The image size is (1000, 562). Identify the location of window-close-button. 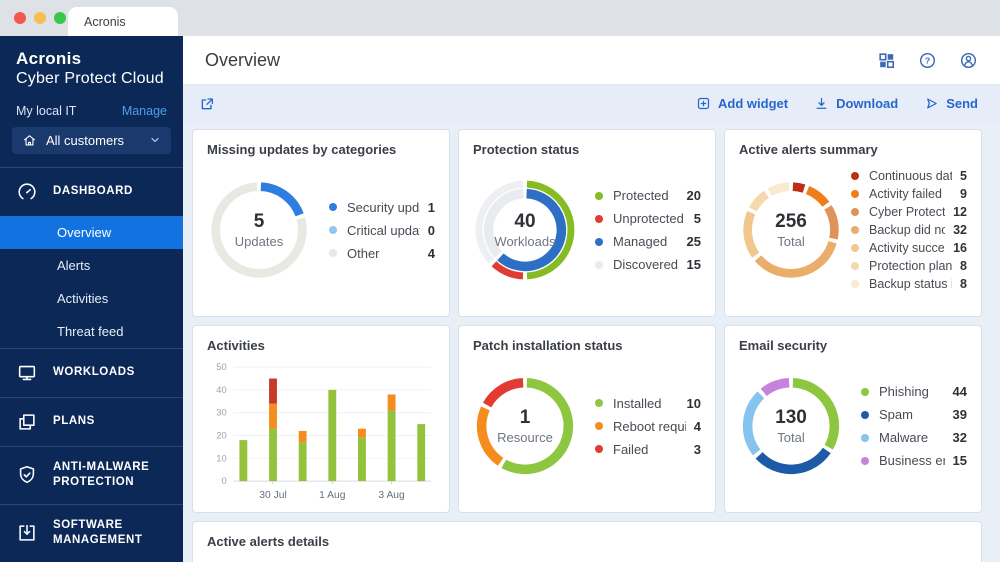
(20, 18).